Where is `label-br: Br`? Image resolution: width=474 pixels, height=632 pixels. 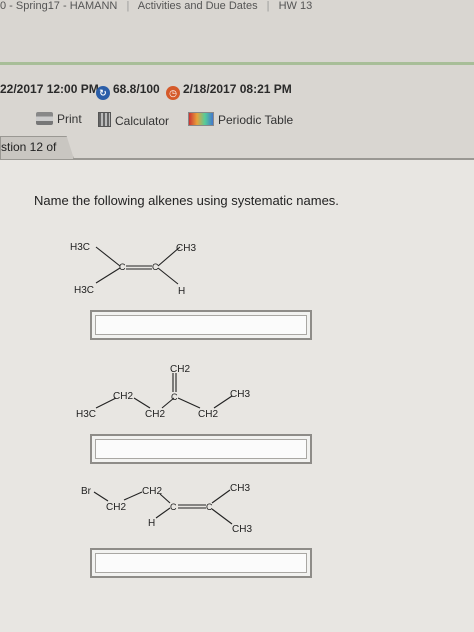 label-br: Br is located at coordinates (86, 491).